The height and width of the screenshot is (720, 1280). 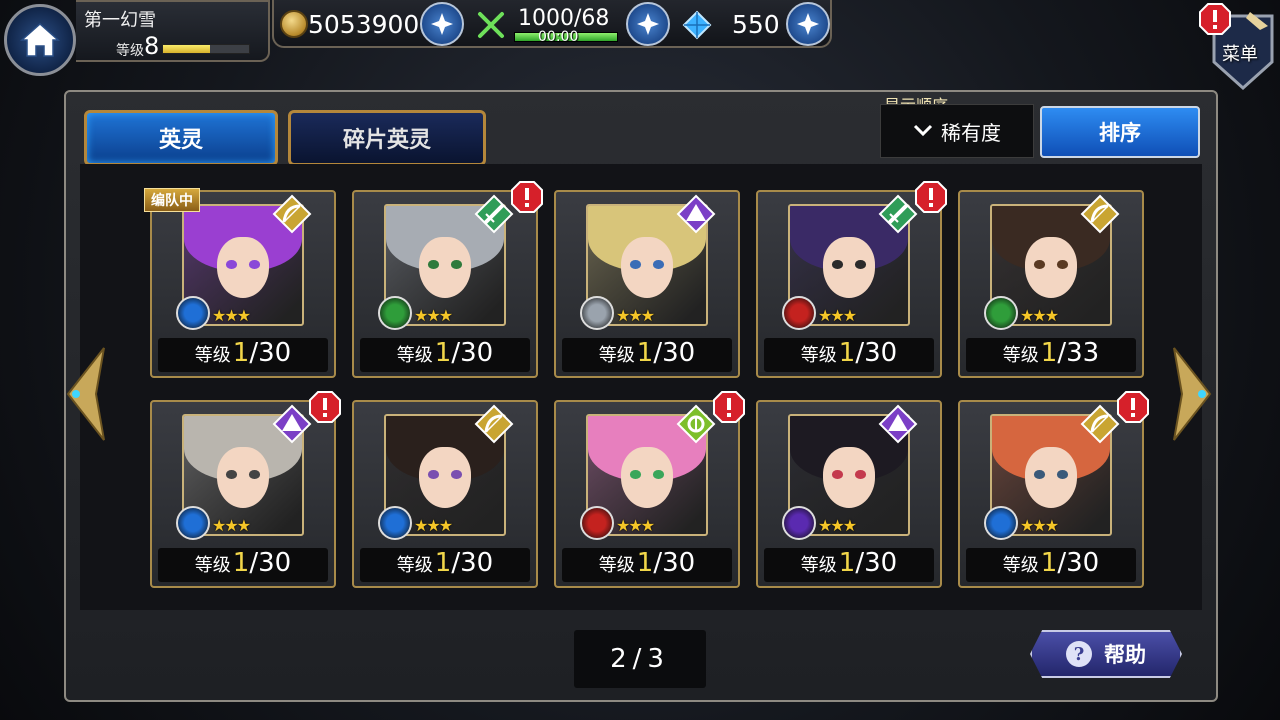 What do you see at coordinates (1120, 132) in the screenshot?
I see `sort-button: 排序` at bounding box center [1120, 132].